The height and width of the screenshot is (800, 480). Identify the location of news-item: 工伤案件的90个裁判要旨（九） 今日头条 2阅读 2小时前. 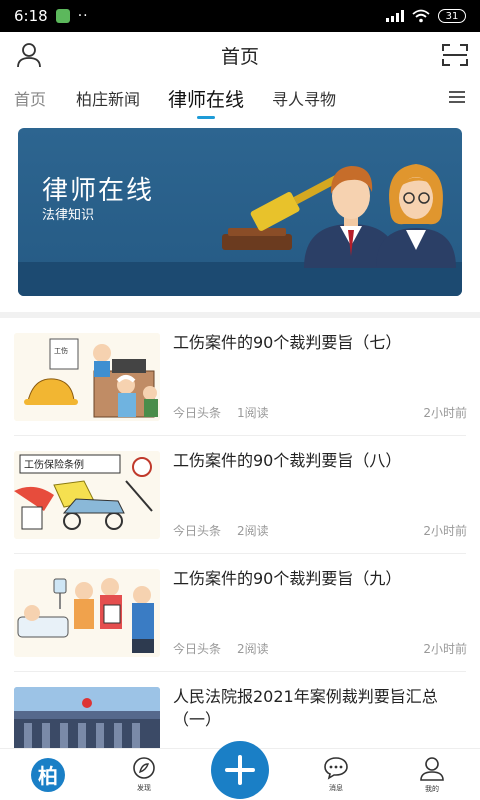
(240, 613).